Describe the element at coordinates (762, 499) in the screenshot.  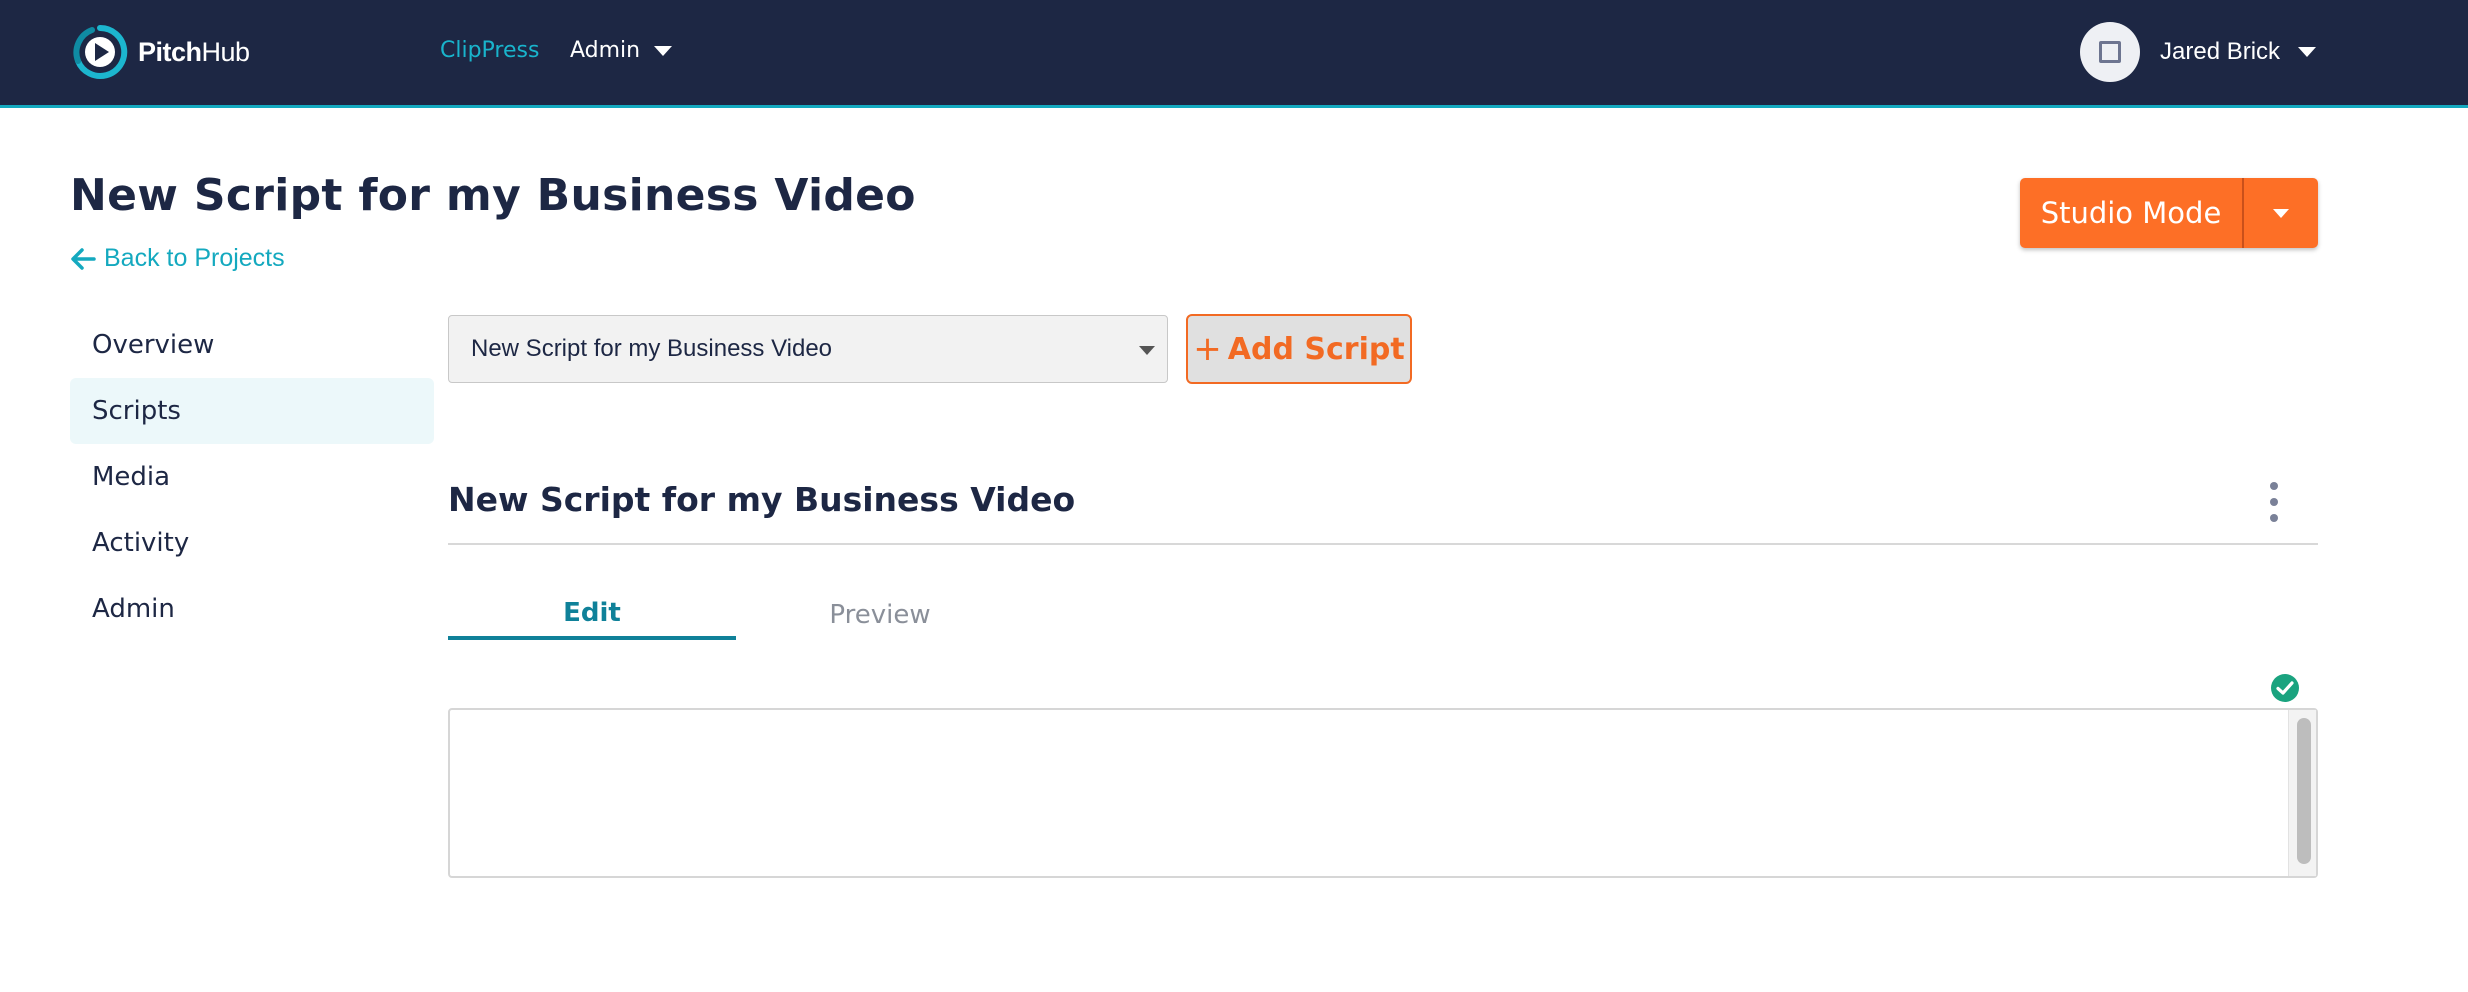
I see `script-title: New Script for my Business Video` at that location.